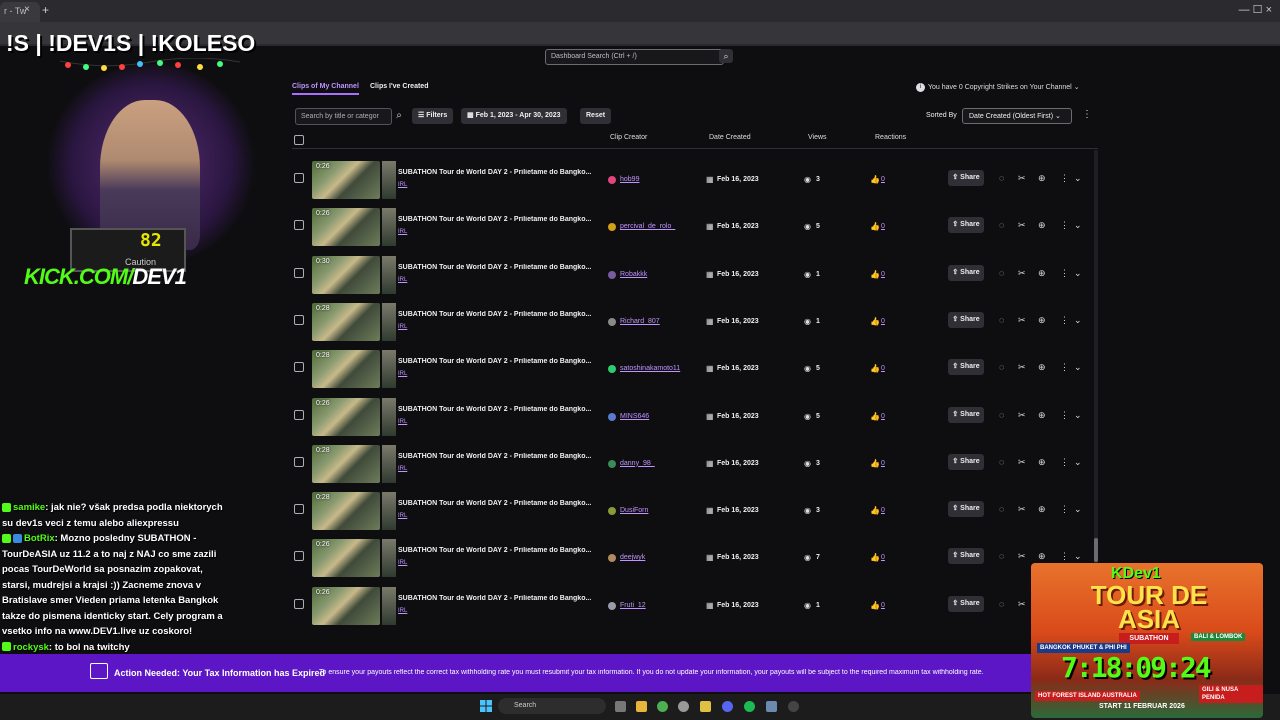  Describe the element at coordinates (27, 9) in the screenshot. I see `tab-close-icon: ×` at that location.